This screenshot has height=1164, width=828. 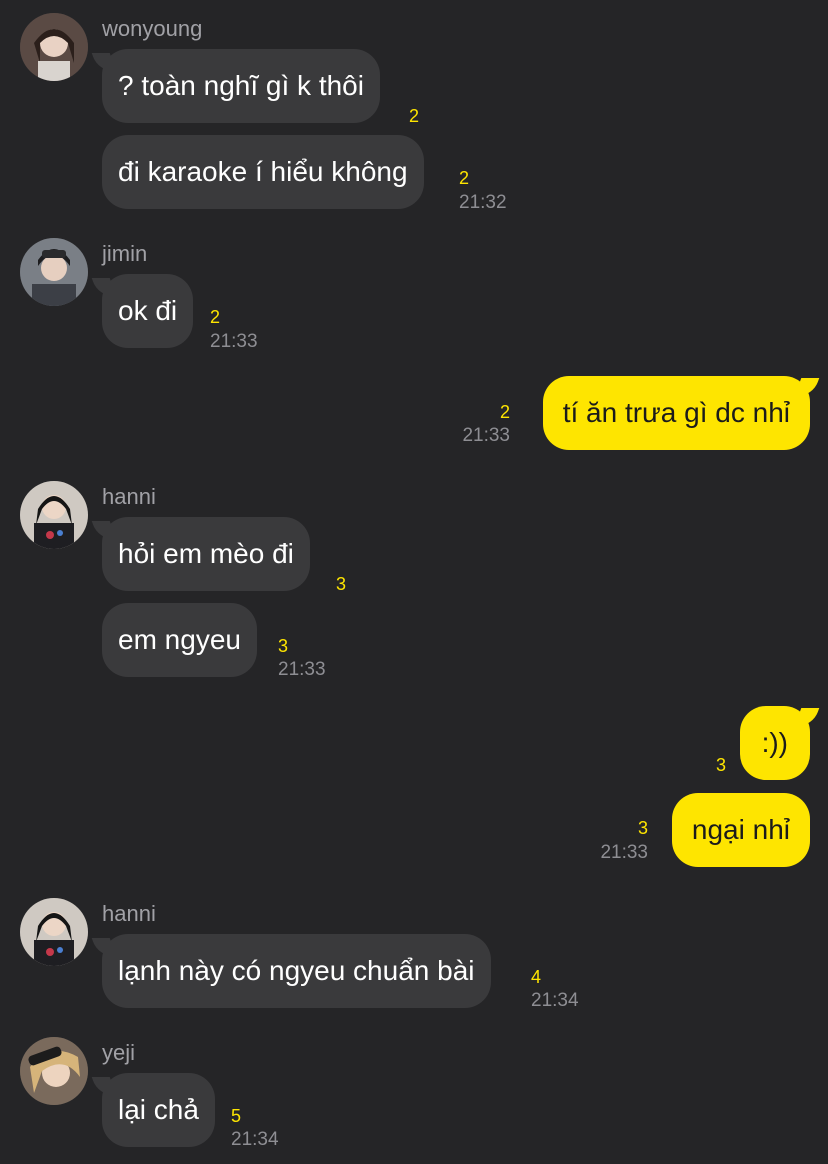 What do you see at coordinates (54, 1071) in the screenshot?
I see `avatar-yeji` at bounding box center [54, 1071].